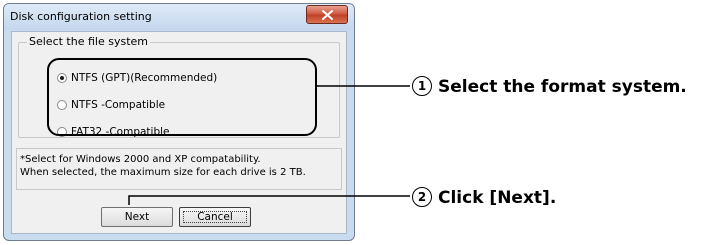 The height and width of the screenshot is (245, 714). Describe the element at coordinates (562, 87) in the screenshot. I see `callout-text-1: Select the format system.` at that location.